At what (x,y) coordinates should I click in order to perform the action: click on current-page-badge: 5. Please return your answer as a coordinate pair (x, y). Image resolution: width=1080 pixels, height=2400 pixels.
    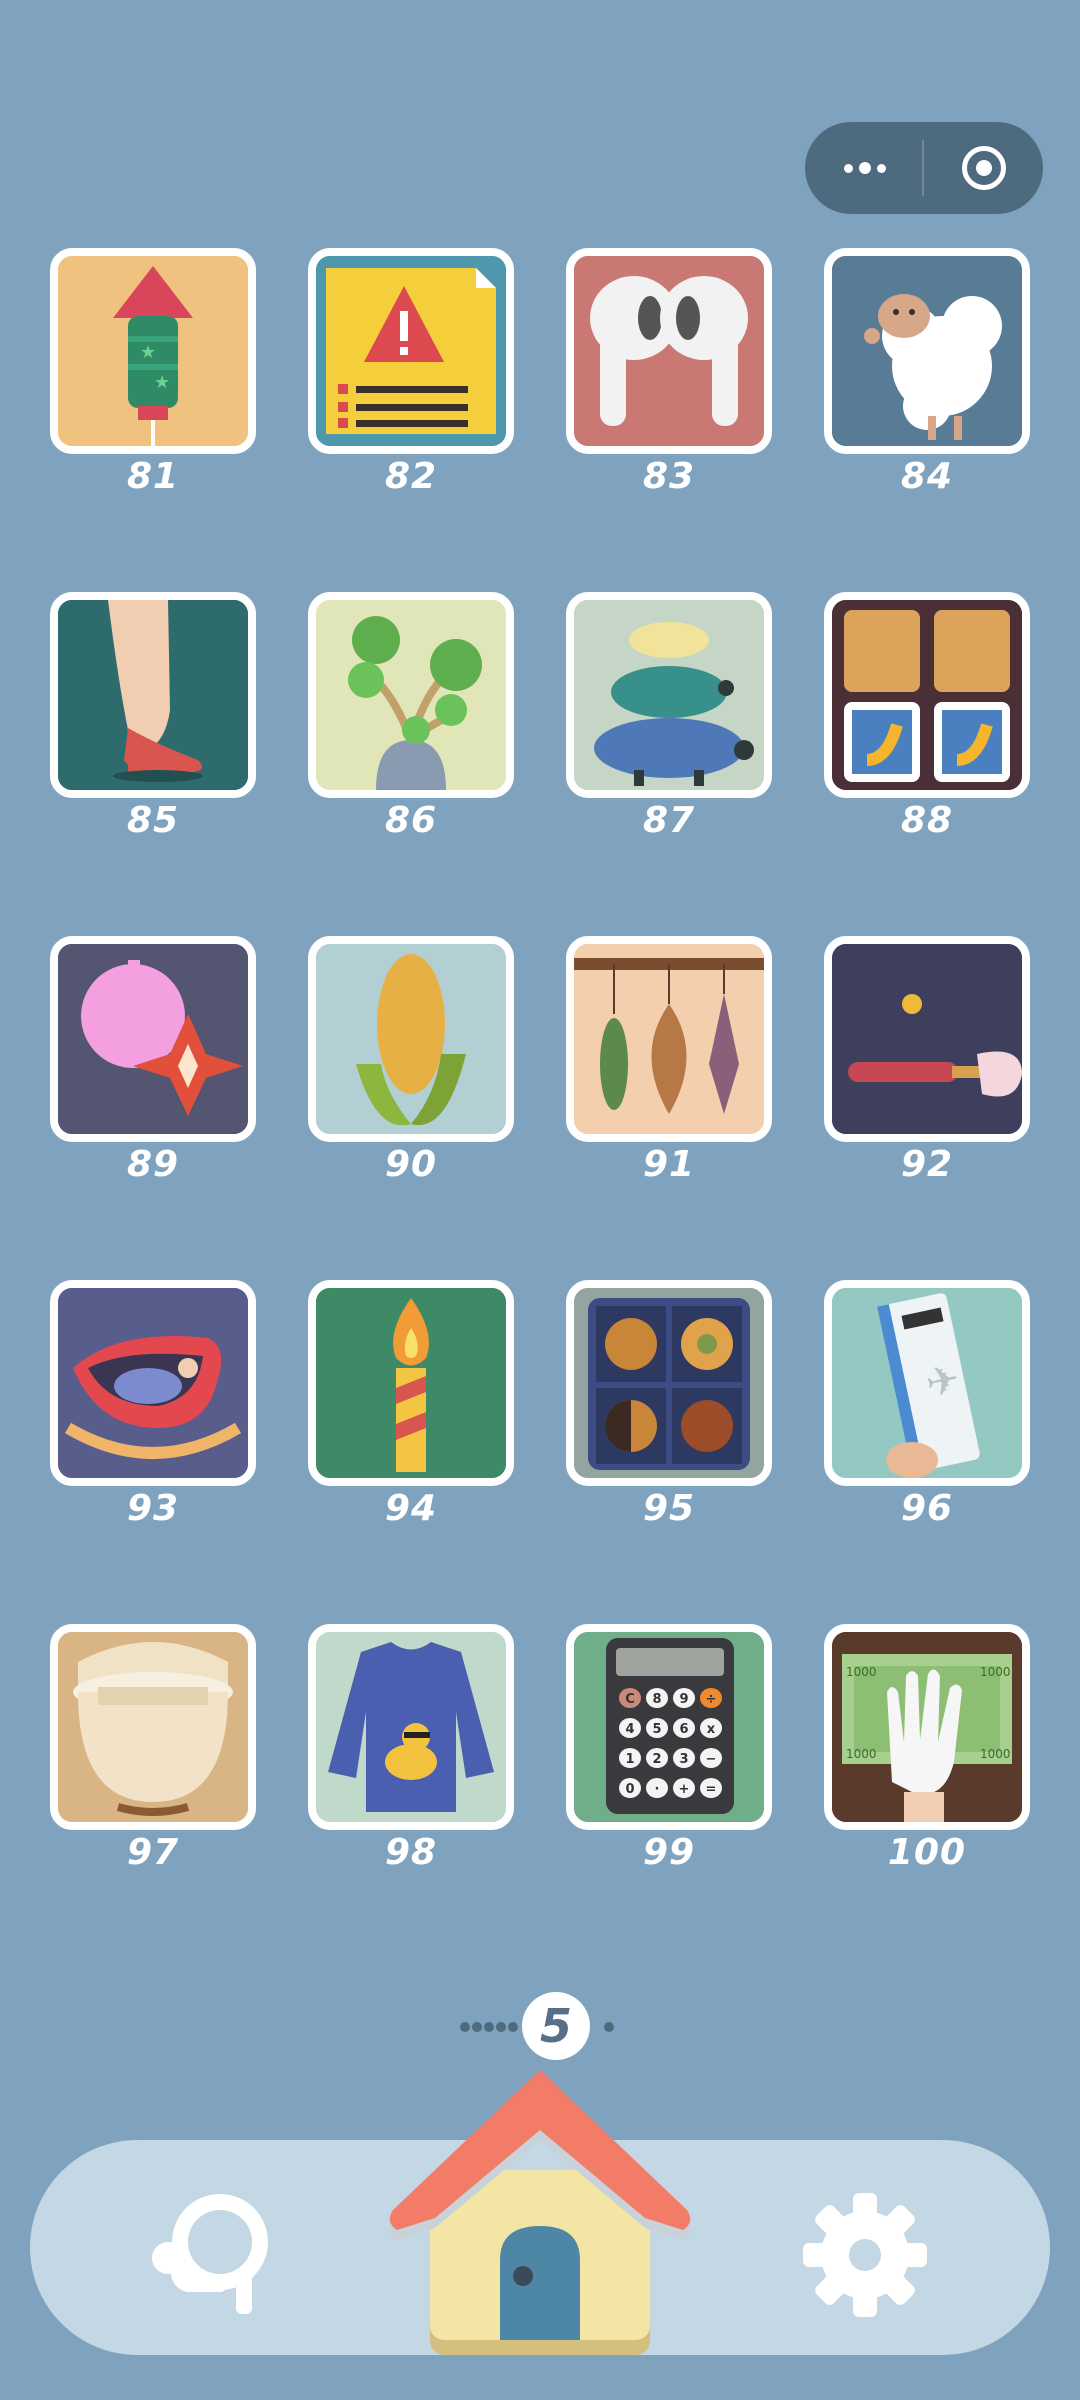
    Looking at the image, I should click on (556, 2026).